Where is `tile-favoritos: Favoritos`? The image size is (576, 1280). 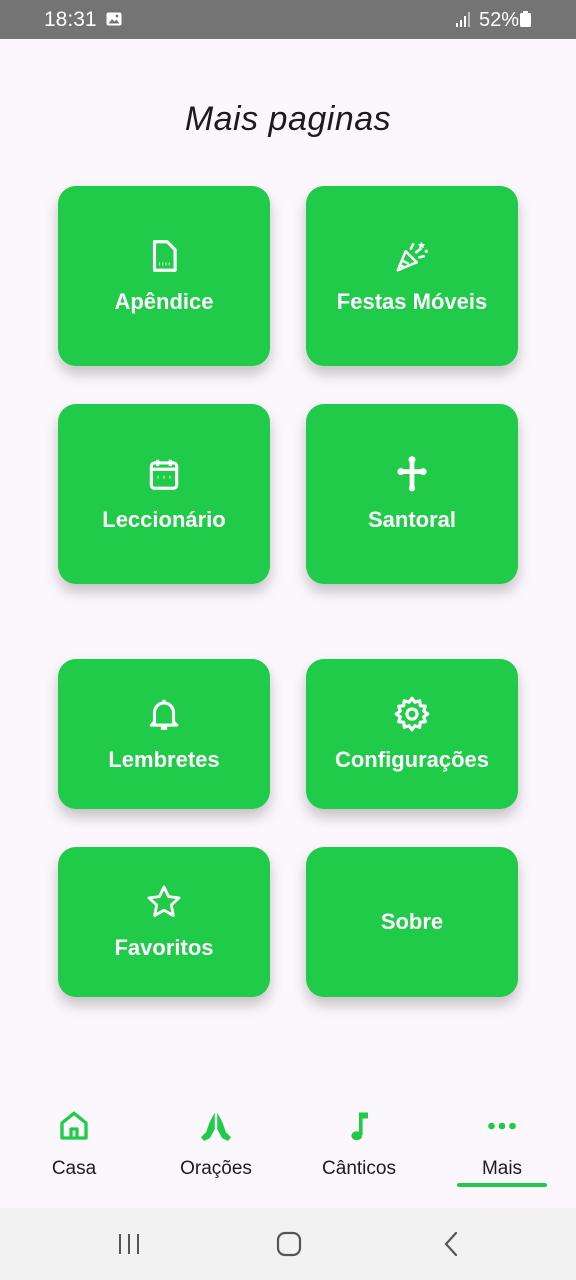 tile-favoritos: Favoritos is located at coordinates (164, 922).